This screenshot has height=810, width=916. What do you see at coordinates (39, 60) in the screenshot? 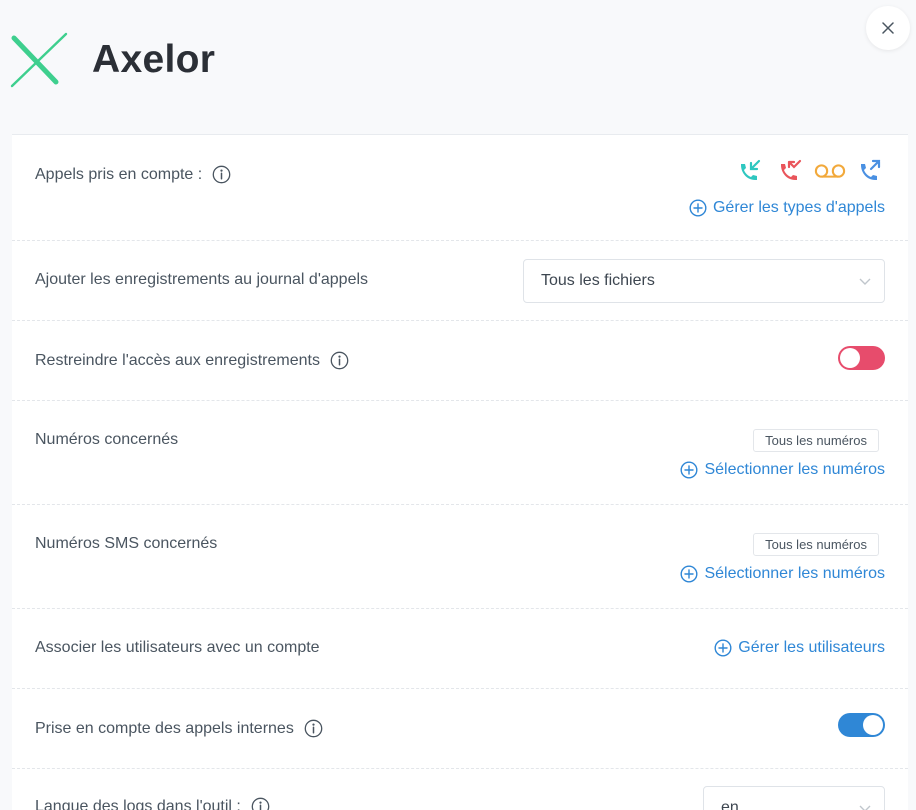
I see `axelor-logo-icon` at bounding box center [39, 60].